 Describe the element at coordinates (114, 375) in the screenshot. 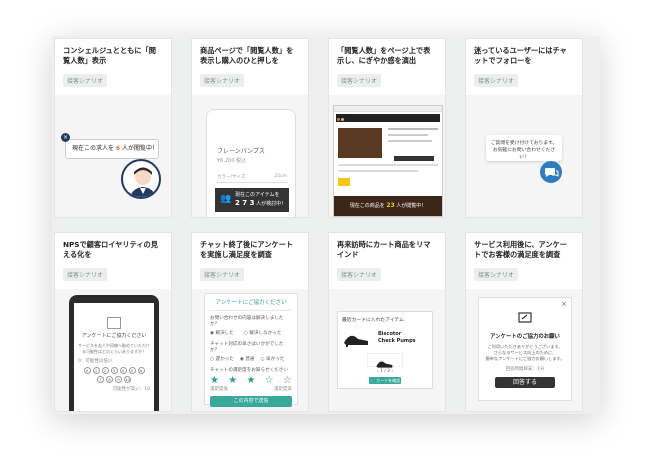

I see `nps-scale: 0 1 2 3 4 5 6 7 8 9 10` at that location.